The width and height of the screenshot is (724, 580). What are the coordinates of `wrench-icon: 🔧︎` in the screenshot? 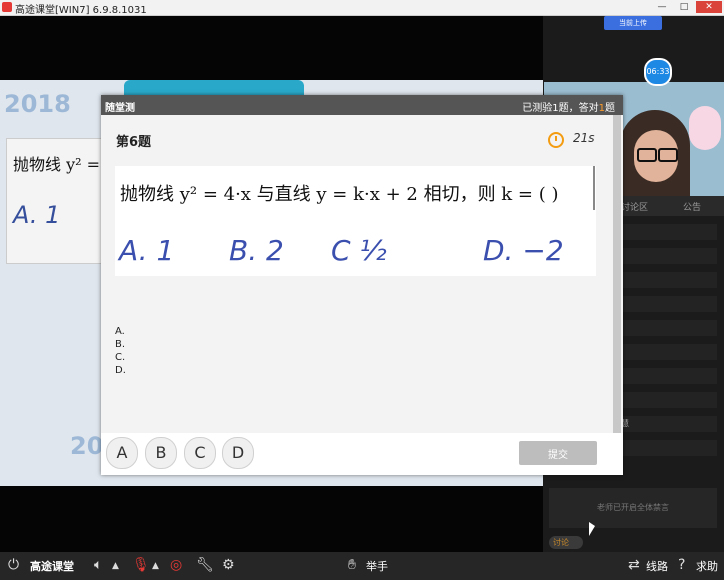 It's located at (205, 565).